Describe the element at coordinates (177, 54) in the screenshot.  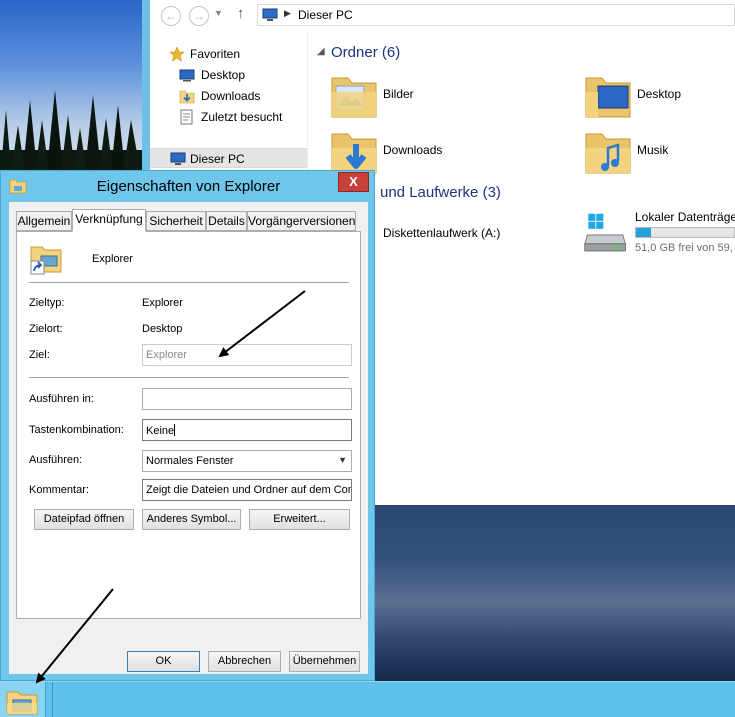
I see `star-icon` at that location.